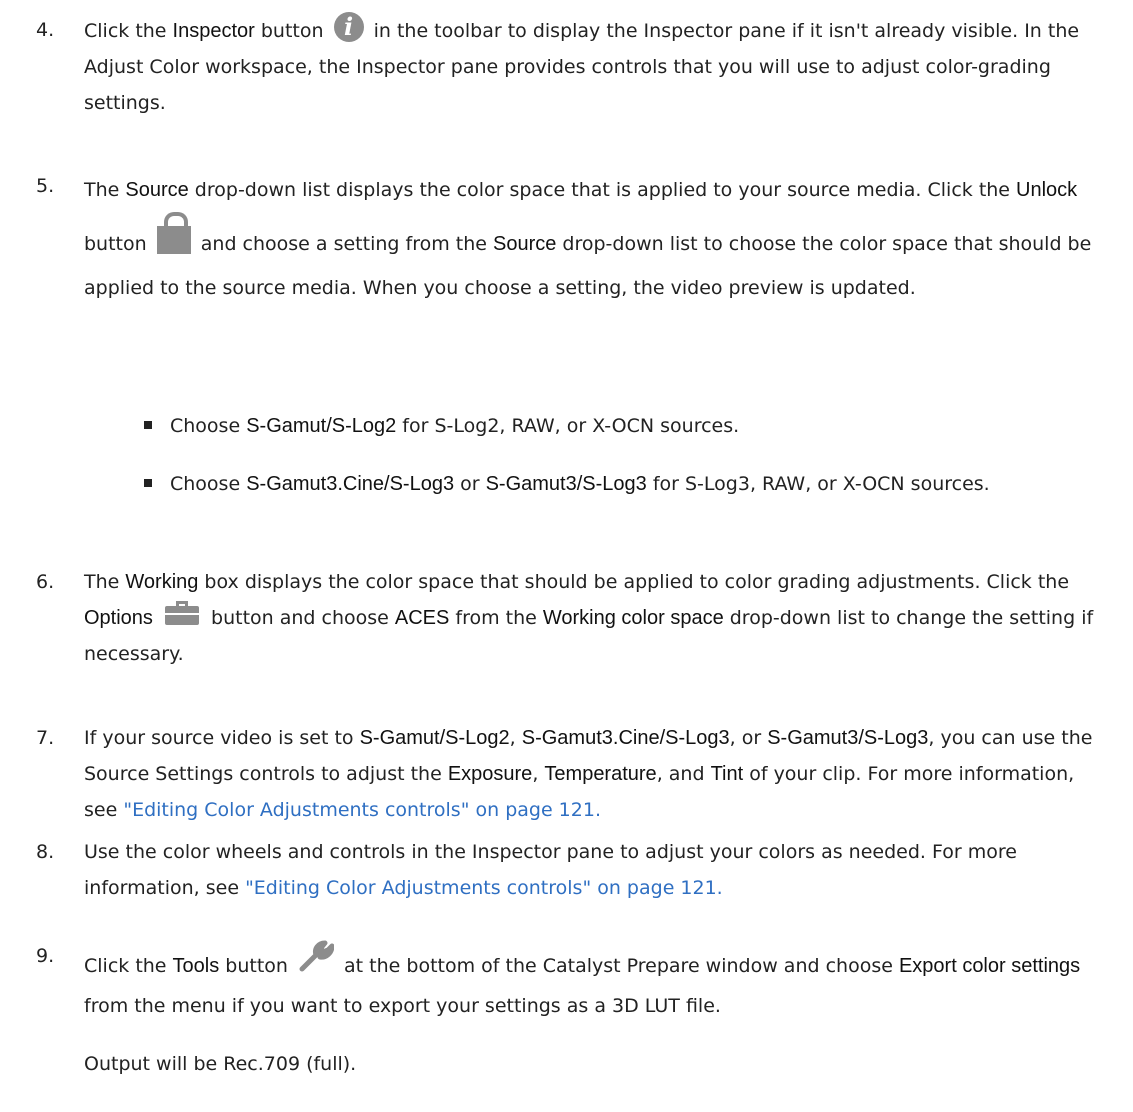  What do you see at coordinates (45, 30) in the screenshot?
I see `step-number: 4.` at bounding box center [45, 30].